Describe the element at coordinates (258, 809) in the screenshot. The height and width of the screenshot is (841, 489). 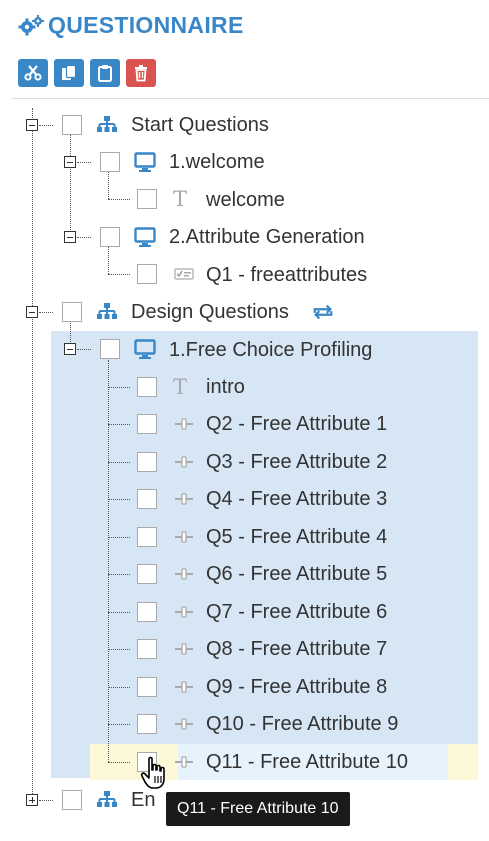
I see `tooltip: Q11 - Free Attribute 10` at that location.